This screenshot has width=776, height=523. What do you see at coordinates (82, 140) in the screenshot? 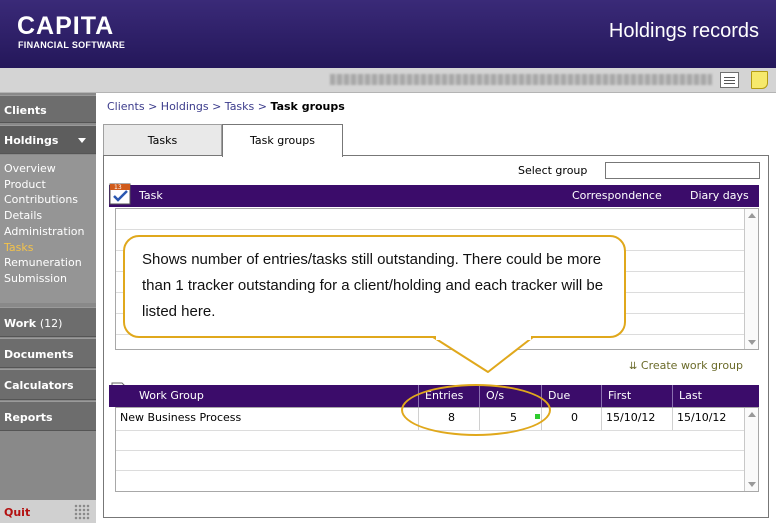
I see `chevron-down-icon` at bounding box center [82, 140].